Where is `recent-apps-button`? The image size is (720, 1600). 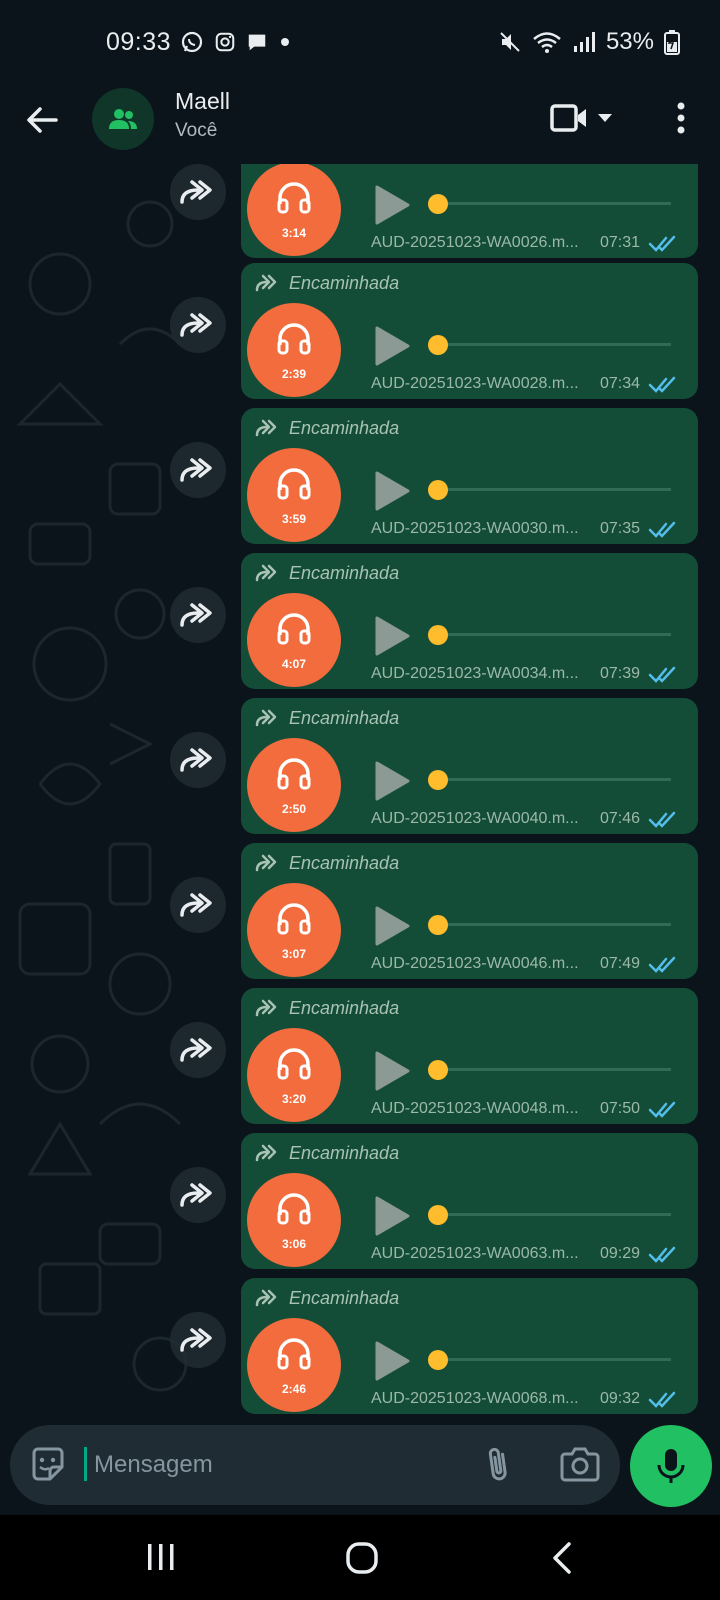
recent-apps-button is located at coordinates (161, 1557).